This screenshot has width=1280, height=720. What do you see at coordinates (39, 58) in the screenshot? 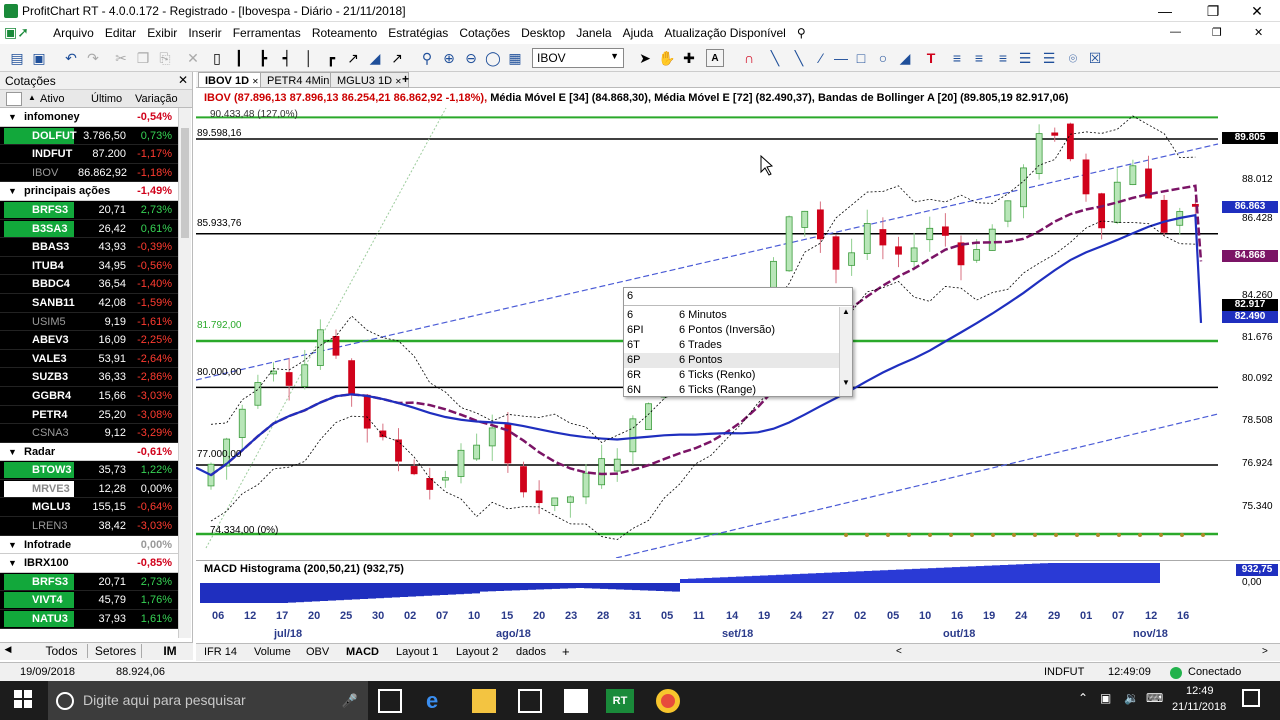
I see `save-icon: ▣` at bounding box center [39, 58].